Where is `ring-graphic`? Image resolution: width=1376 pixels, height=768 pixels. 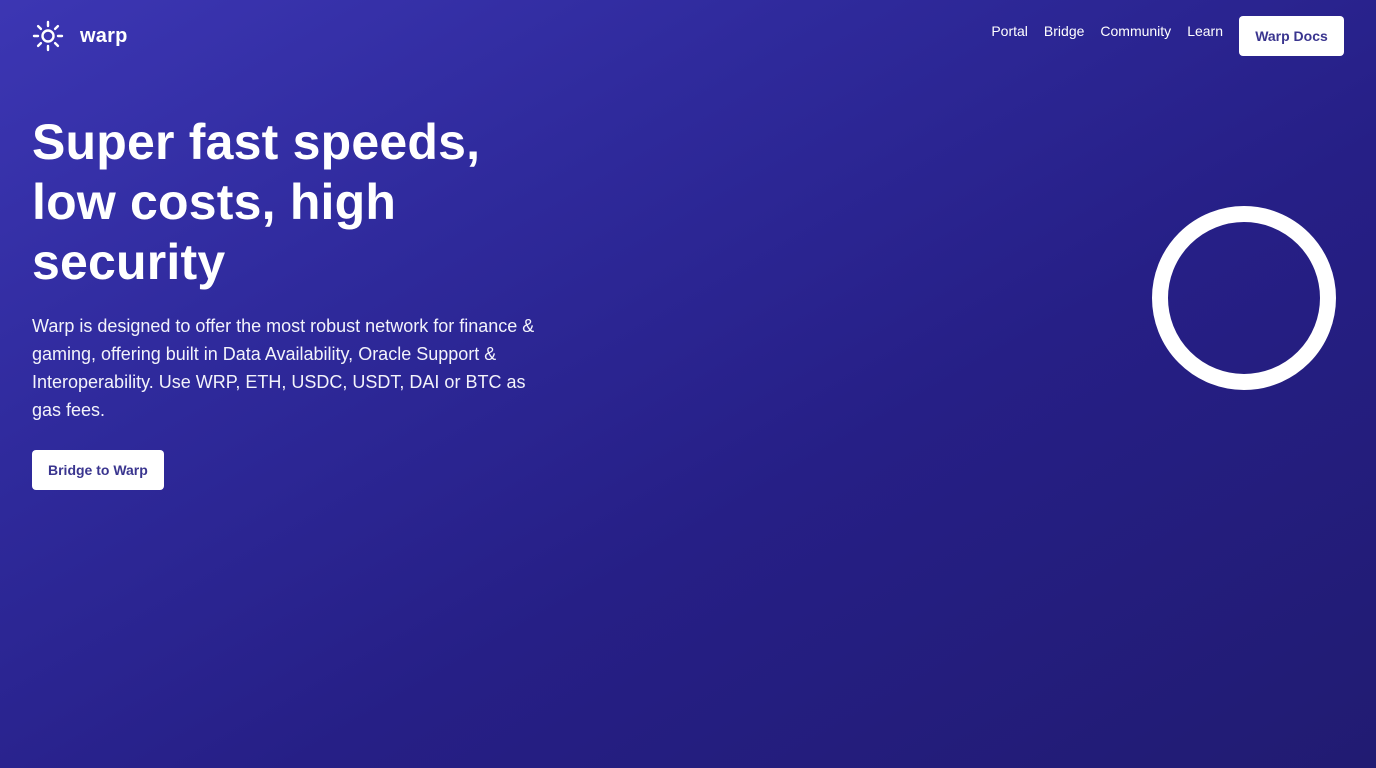 ring-graphic is located at coordinates (1244, 298).